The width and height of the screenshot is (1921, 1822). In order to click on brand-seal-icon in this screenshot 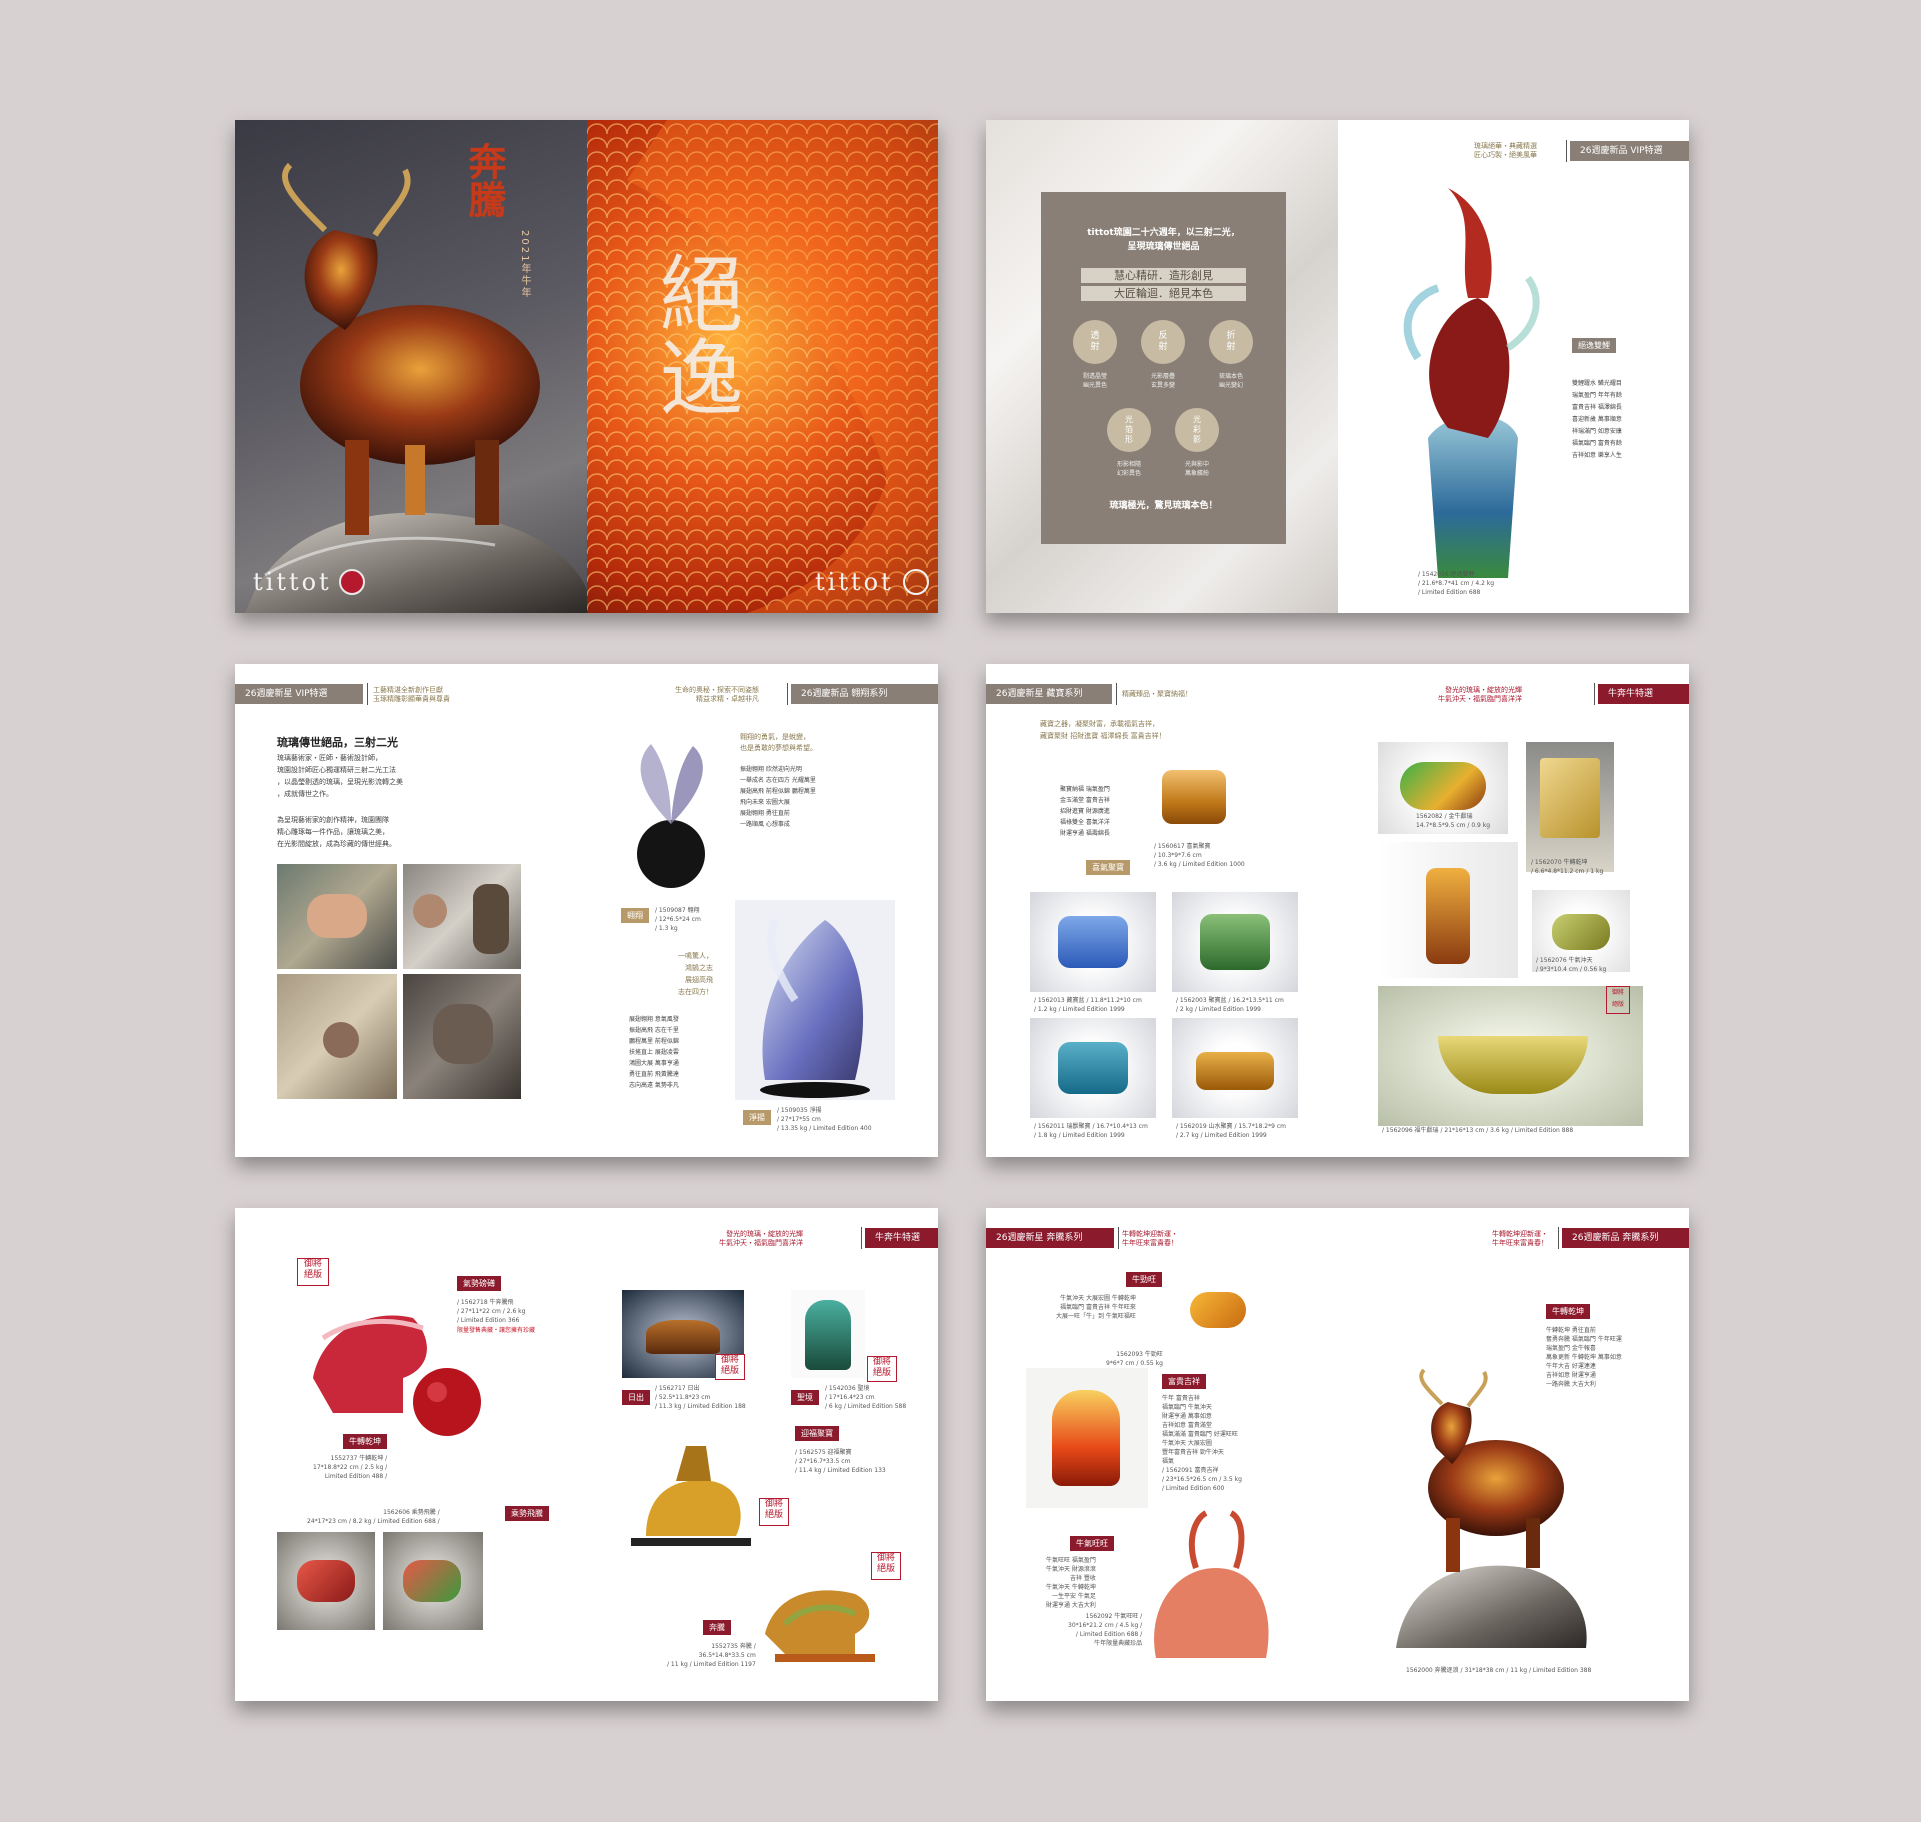, I will do `click(916, 582)`.